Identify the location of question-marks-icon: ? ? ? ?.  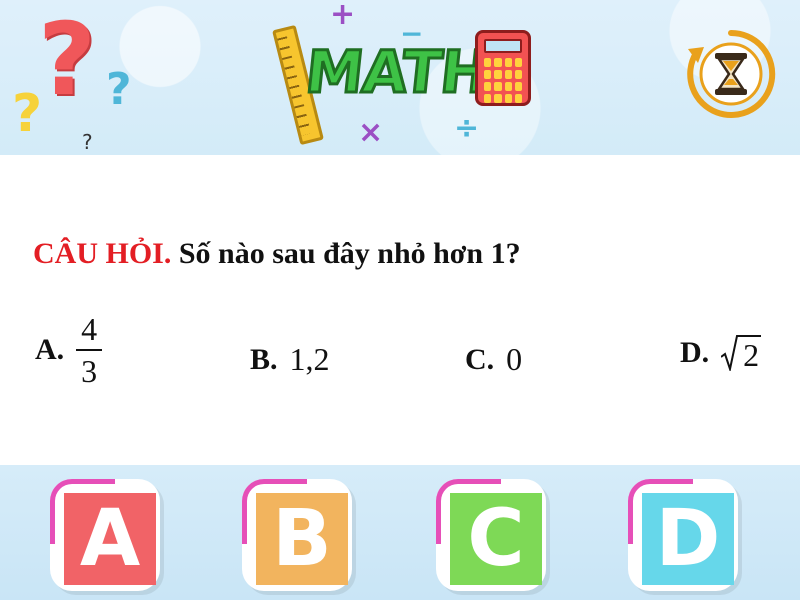
(80, 82).